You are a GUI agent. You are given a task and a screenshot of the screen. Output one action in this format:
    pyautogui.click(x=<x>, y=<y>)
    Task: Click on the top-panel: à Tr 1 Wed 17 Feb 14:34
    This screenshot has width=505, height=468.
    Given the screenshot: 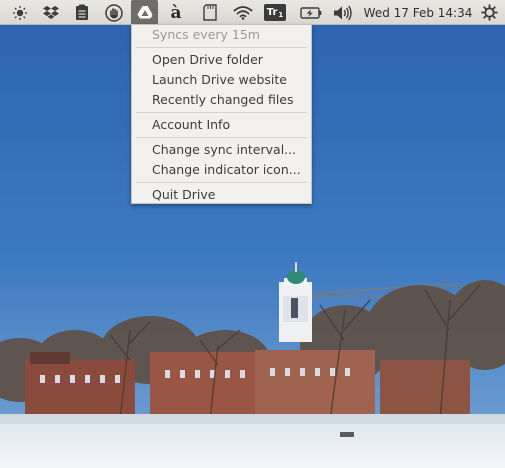 What is the action you would take?
    pyautogui.click(x=252, y=12)
    